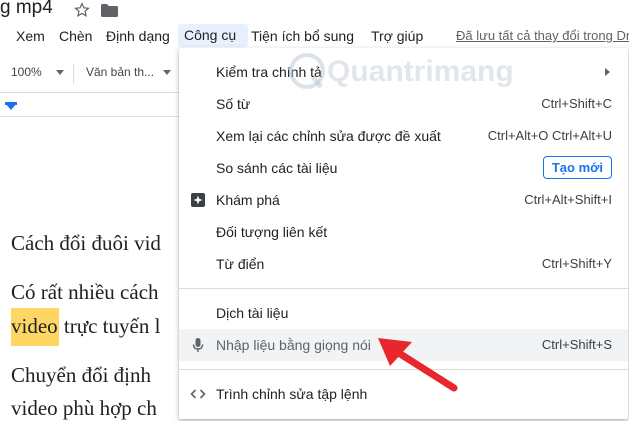 The image size is (629, 421). What do you see at coordinates (542, 35) in the screenshot?
I see `saved-status-link: Đã lưu tất cả thay đổi trong Dr` at bounding box center [542, 35].